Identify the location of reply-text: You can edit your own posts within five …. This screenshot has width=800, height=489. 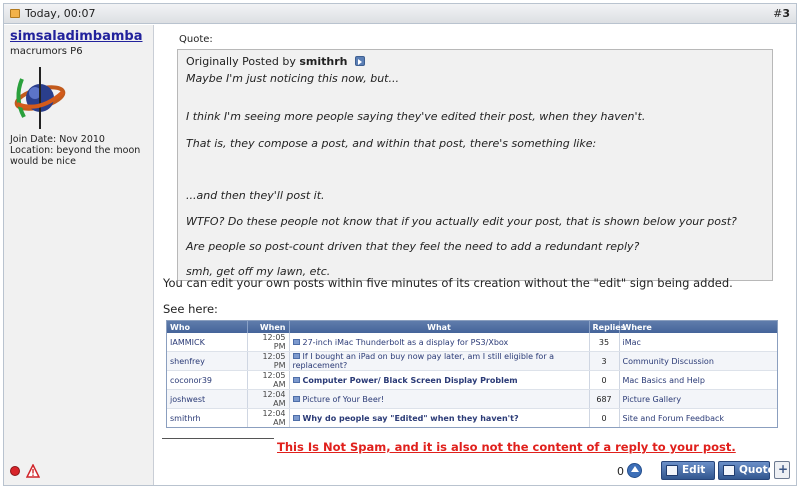
(448, 283).